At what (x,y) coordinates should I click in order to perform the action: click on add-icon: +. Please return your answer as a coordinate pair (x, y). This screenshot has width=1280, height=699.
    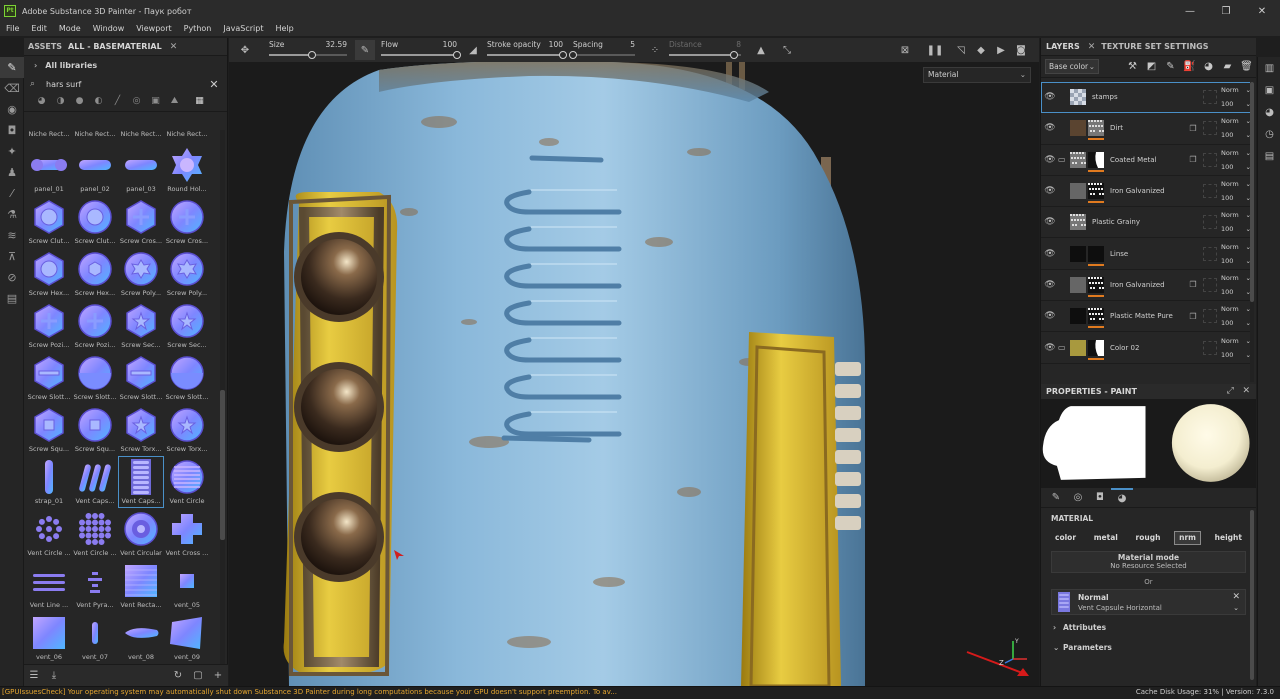
    Looking at the image, I should click on (218, 675).